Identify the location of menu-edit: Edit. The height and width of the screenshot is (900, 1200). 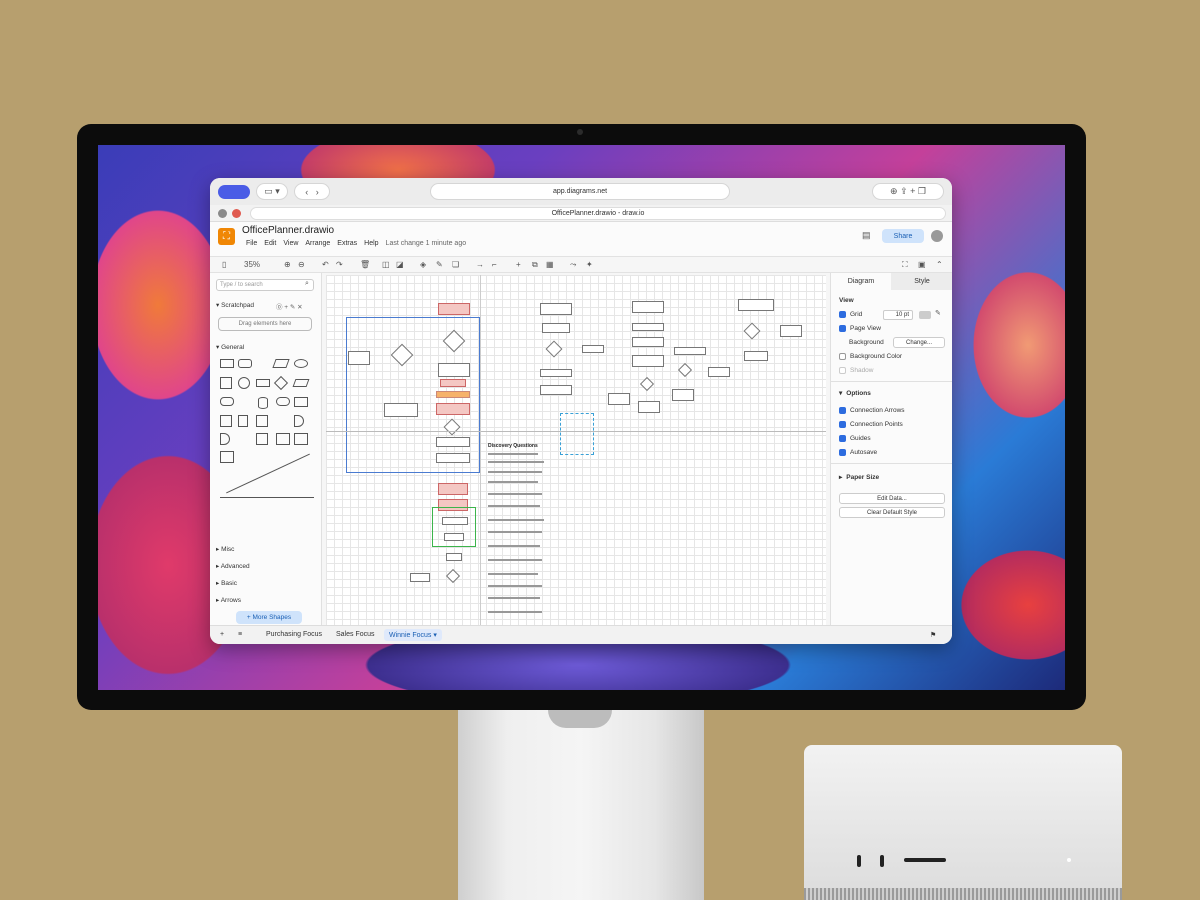
(270, 243).